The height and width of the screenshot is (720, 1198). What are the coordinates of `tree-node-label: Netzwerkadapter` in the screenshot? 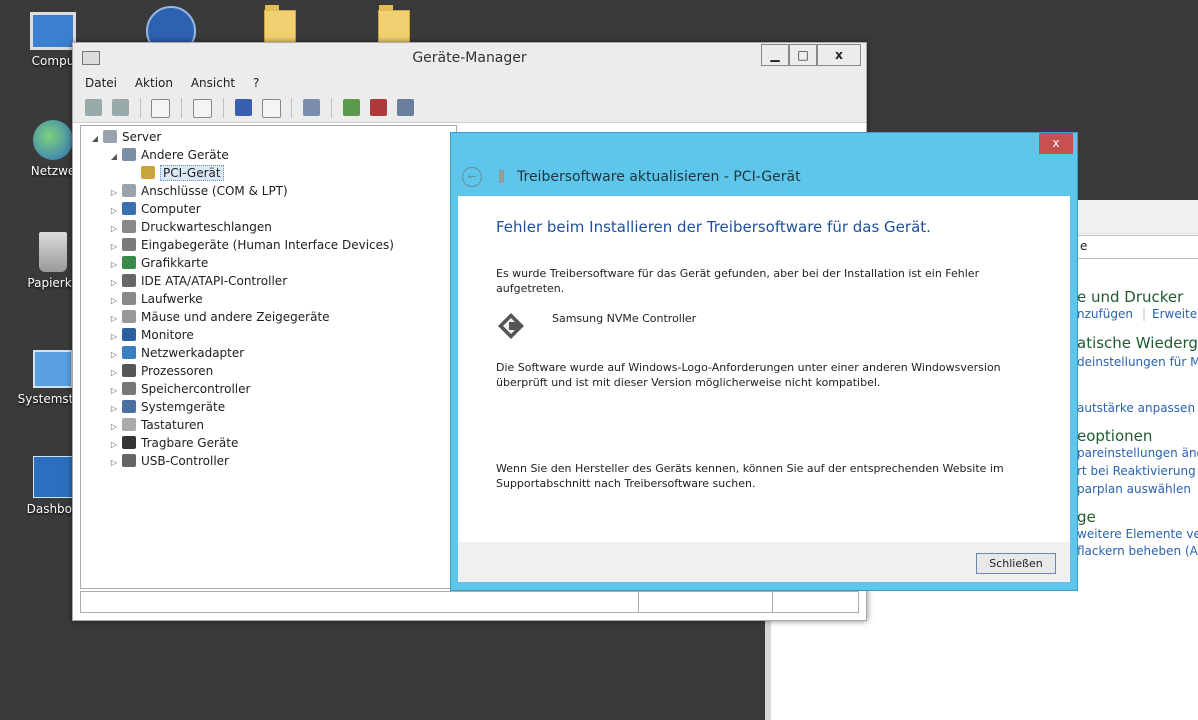 It's located at (193, 353).